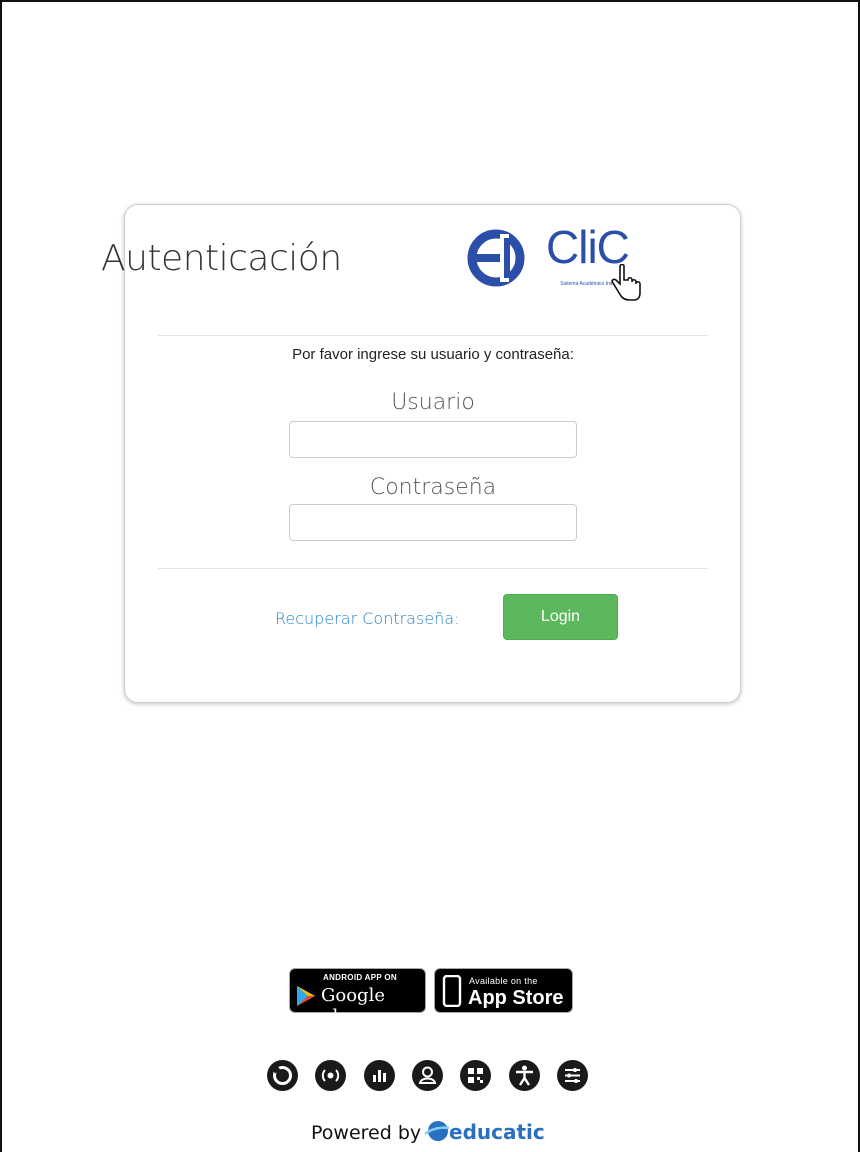  What do you see at coordinates (572, 1075) in the screenshot?
I see `settings-icon` at bounding box center [572, 1075].